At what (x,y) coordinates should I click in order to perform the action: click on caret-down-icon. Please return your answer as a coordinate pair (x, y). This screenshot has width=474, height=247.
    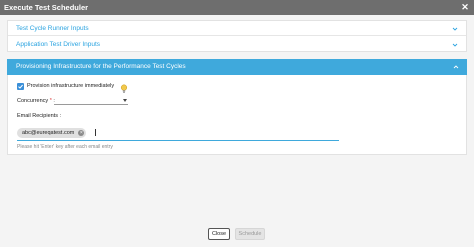
    Looking at the image, I should click on (125, 100).